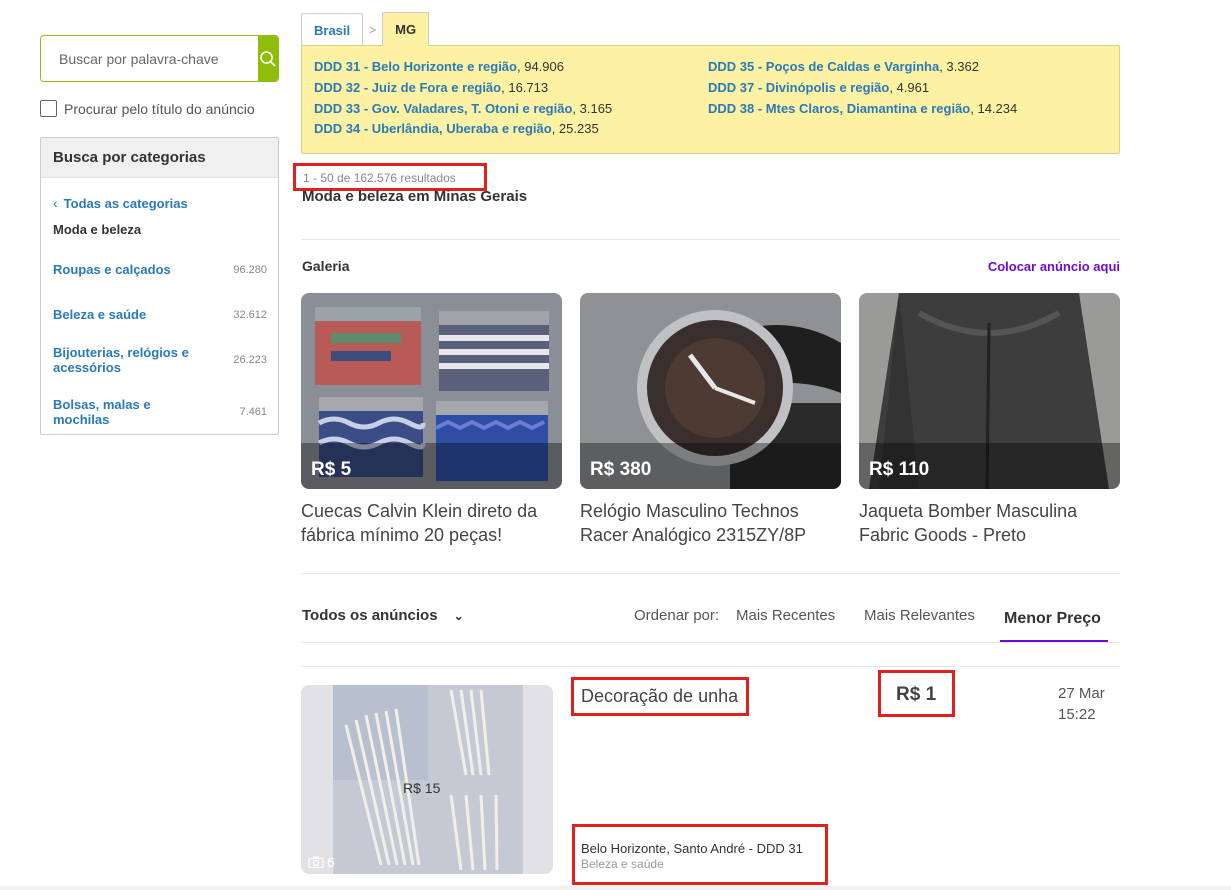  What do you see at coordinates (433, 128) in the screenshot?
I see `ddd-name: DDD 34 - Uberlândia, Uberaba e região` at bounding box center [433, 128].